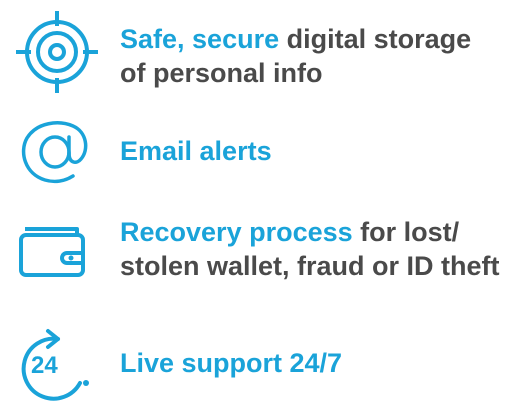  Describe the element at coordinates (236, 232) in the screenshot. I see `feature-highlight: Recovery process` at that location.